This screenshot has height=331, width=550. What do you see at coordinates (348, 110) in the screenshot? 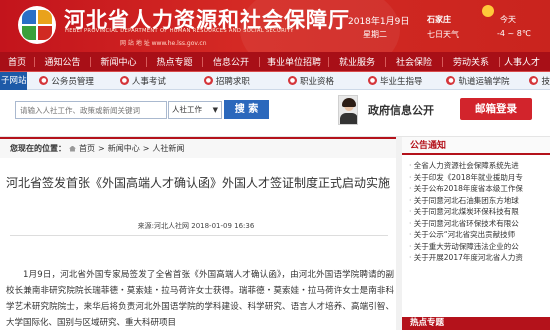
I see `official-avatar` at bounding box center [348, 110].